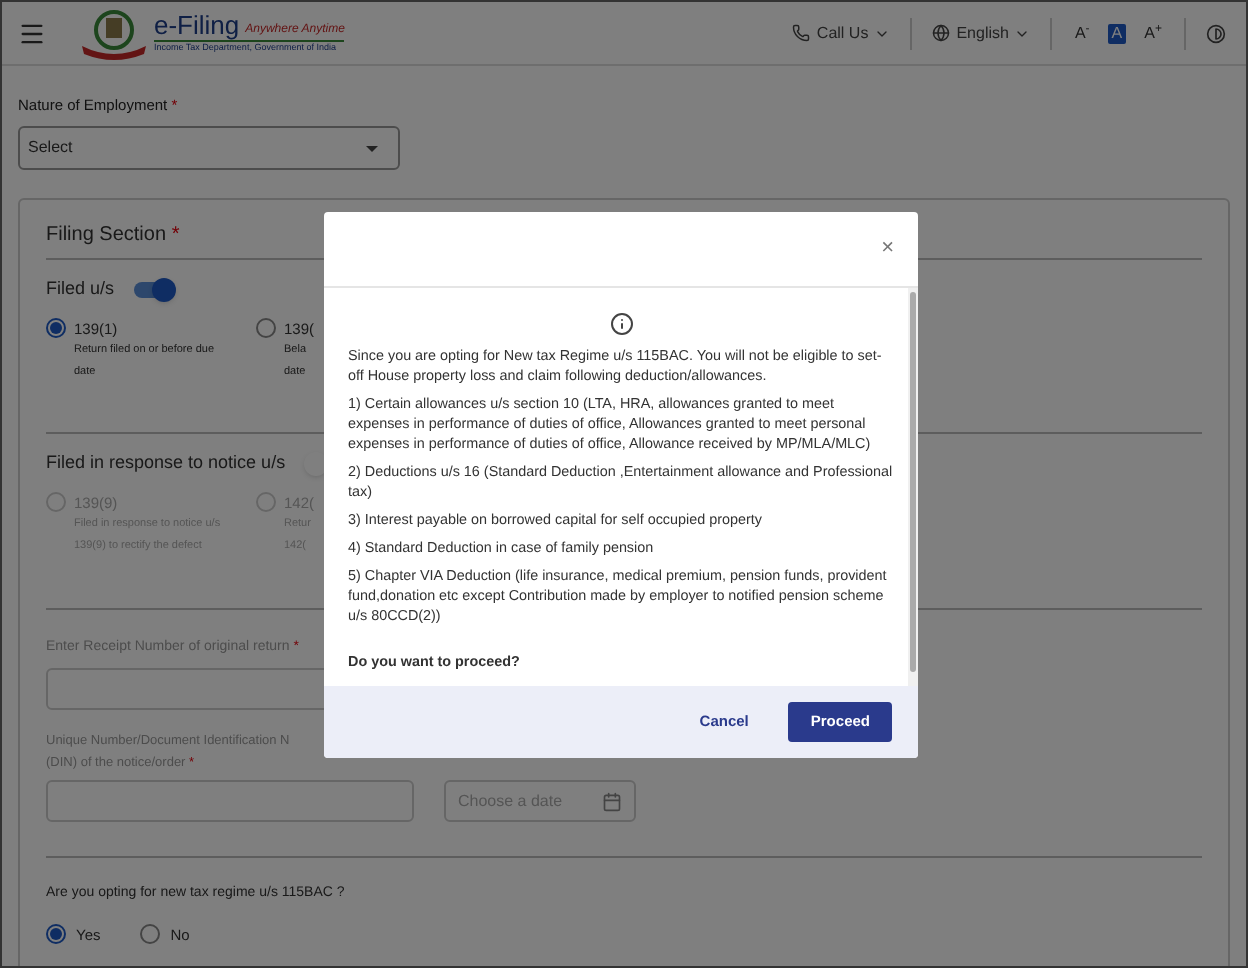 The height and width of the screenshot is (968, 1248). I want to click on info-icon, so click(622, 324).